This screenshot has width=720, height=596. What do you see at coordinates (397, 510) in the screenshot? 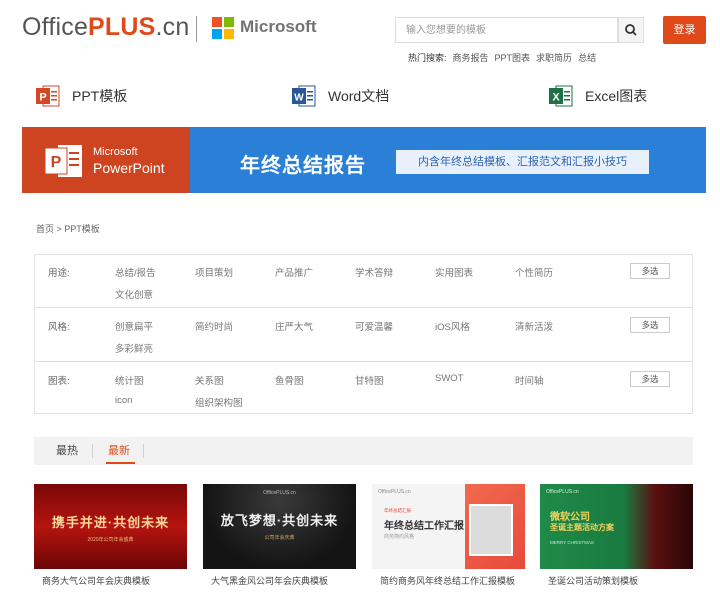
I see `thumbnail-tag: 年终总结汇报` at bounding box center [397, 510].